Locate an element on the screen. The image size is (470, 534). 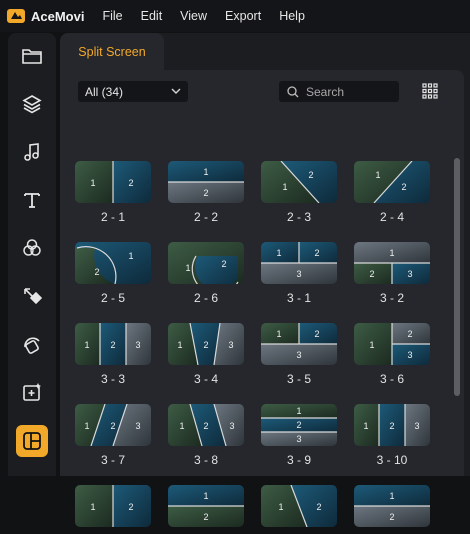
template-label: 2 - 5 is located at coordinates (112, 298).